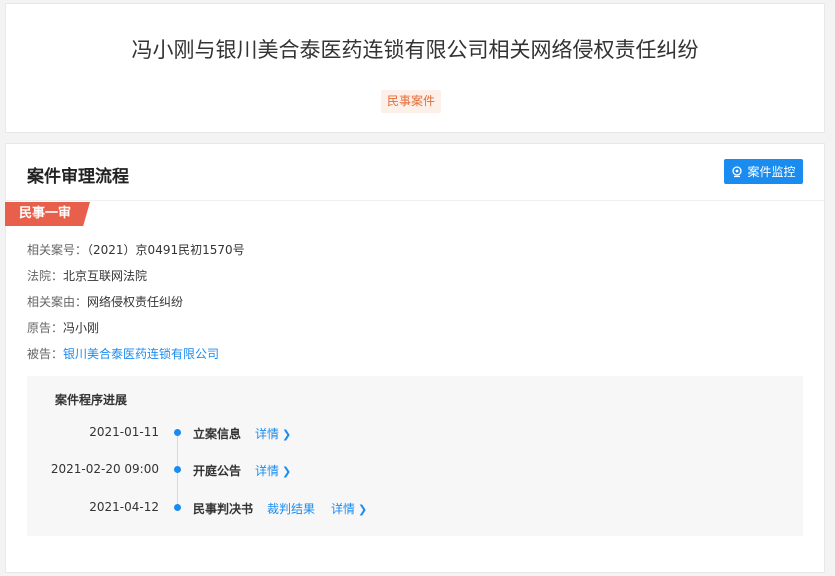  I want to click on timeline-date: 2021-01-11, so click(124, 432).